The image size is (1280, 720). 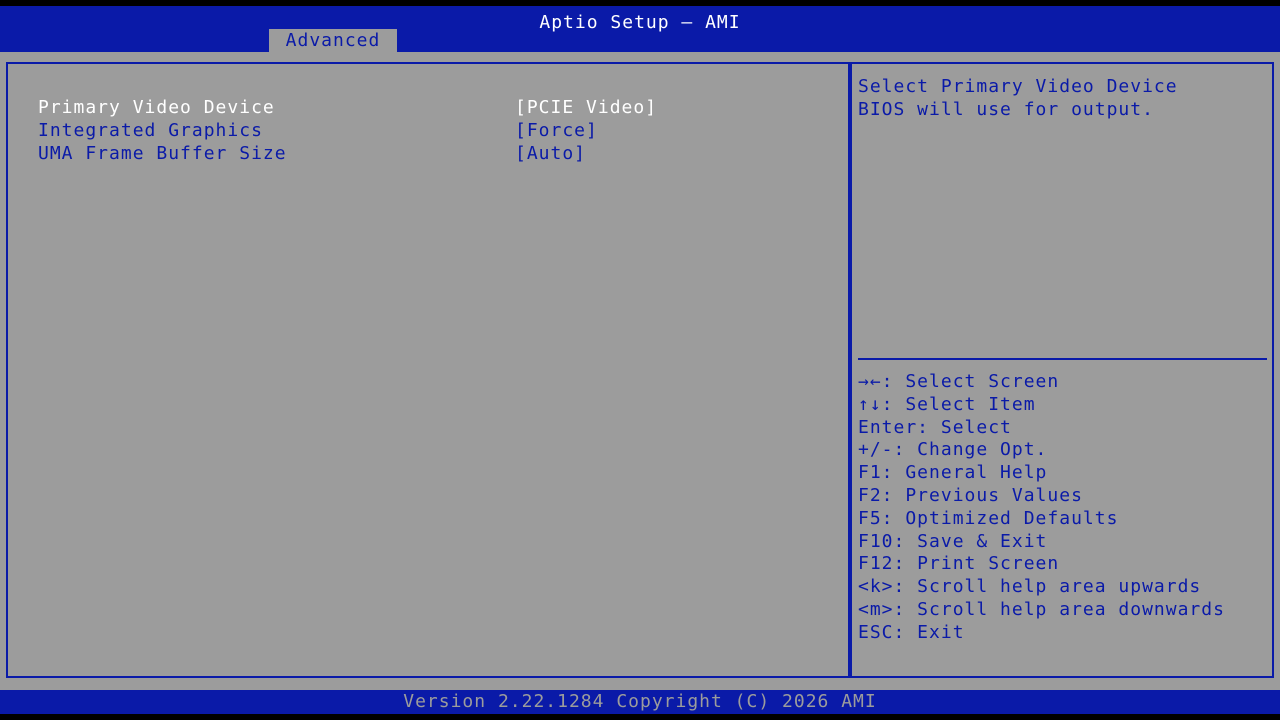 I want to click on option-label: Primary Video Device, so click(x=156, y=107).